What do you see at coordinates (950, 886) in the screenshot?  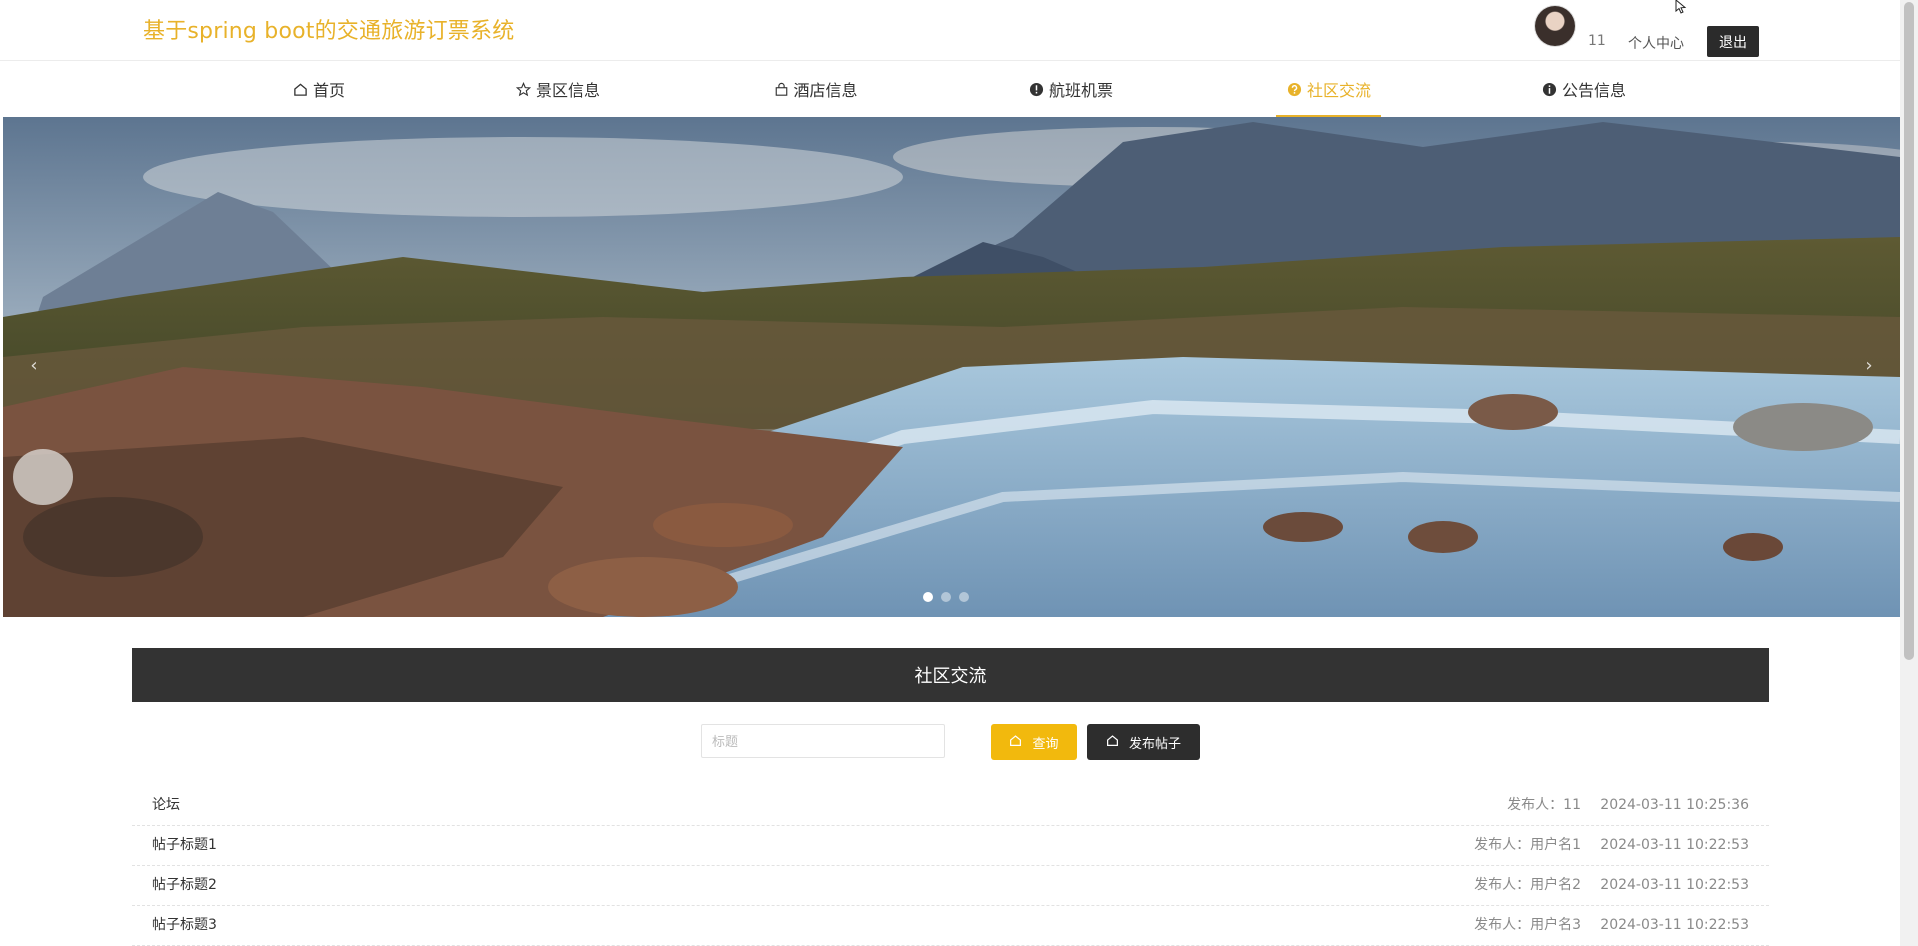 I see `post-row: 帖子标题2 发布人：用户名2 2024-03-11 10:22:53` at bounding box center [950, 886].